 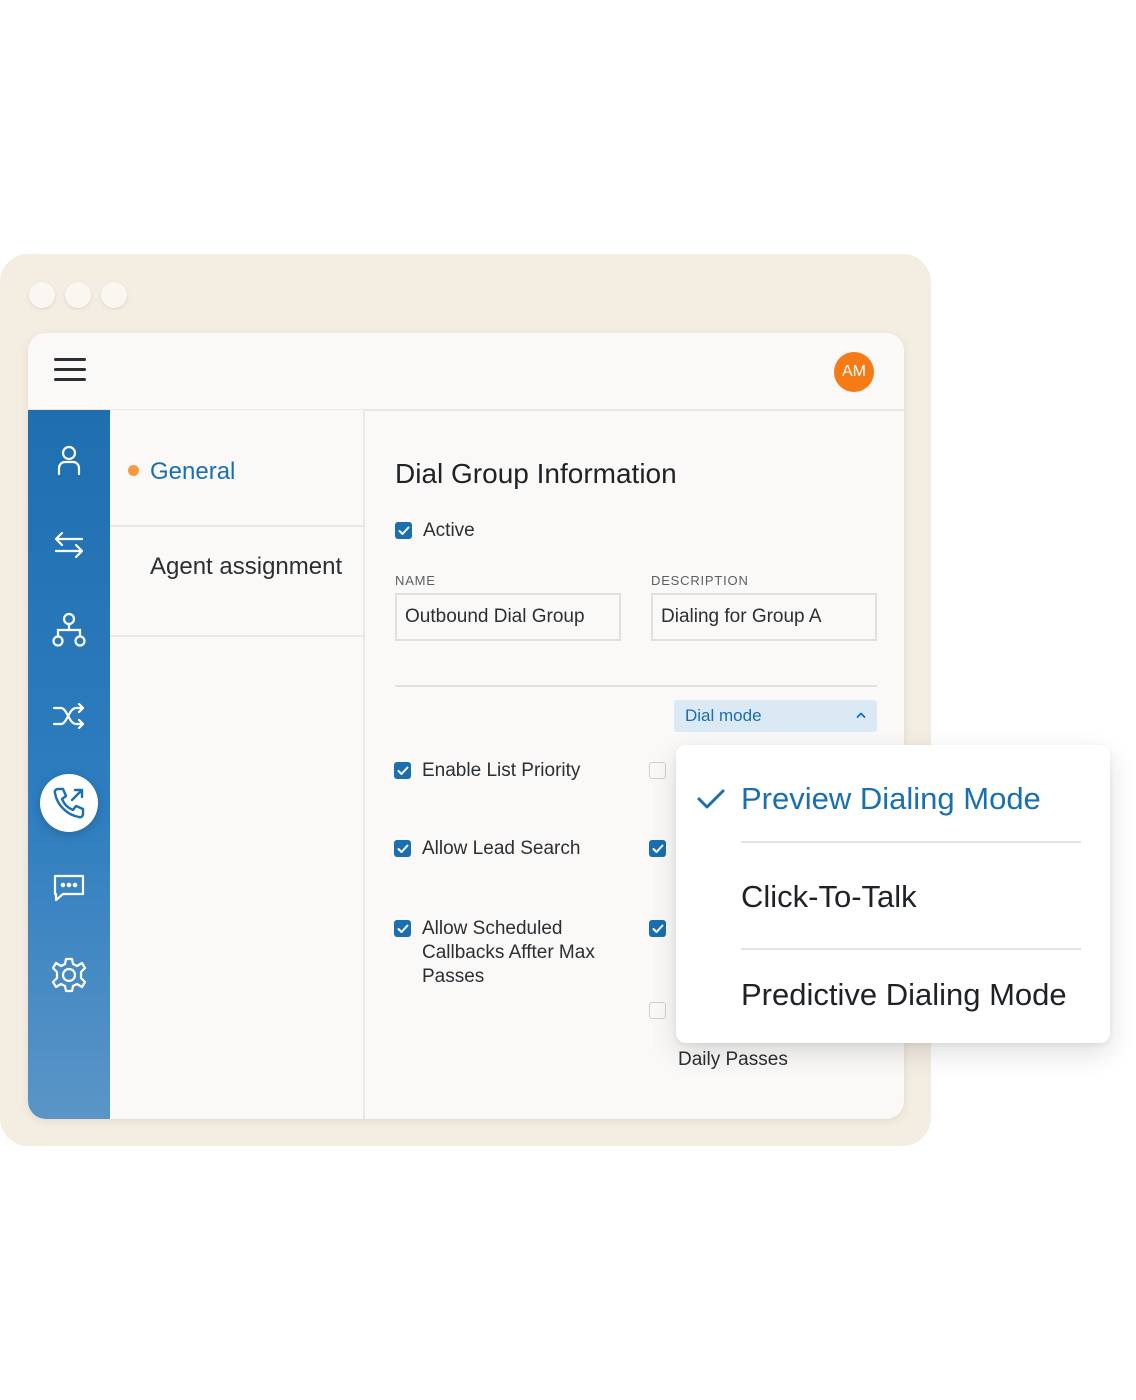 What do you see at coordinates (42, 295) in the screenshot?
I see `window-control-close` at bounding box center [42, 295].